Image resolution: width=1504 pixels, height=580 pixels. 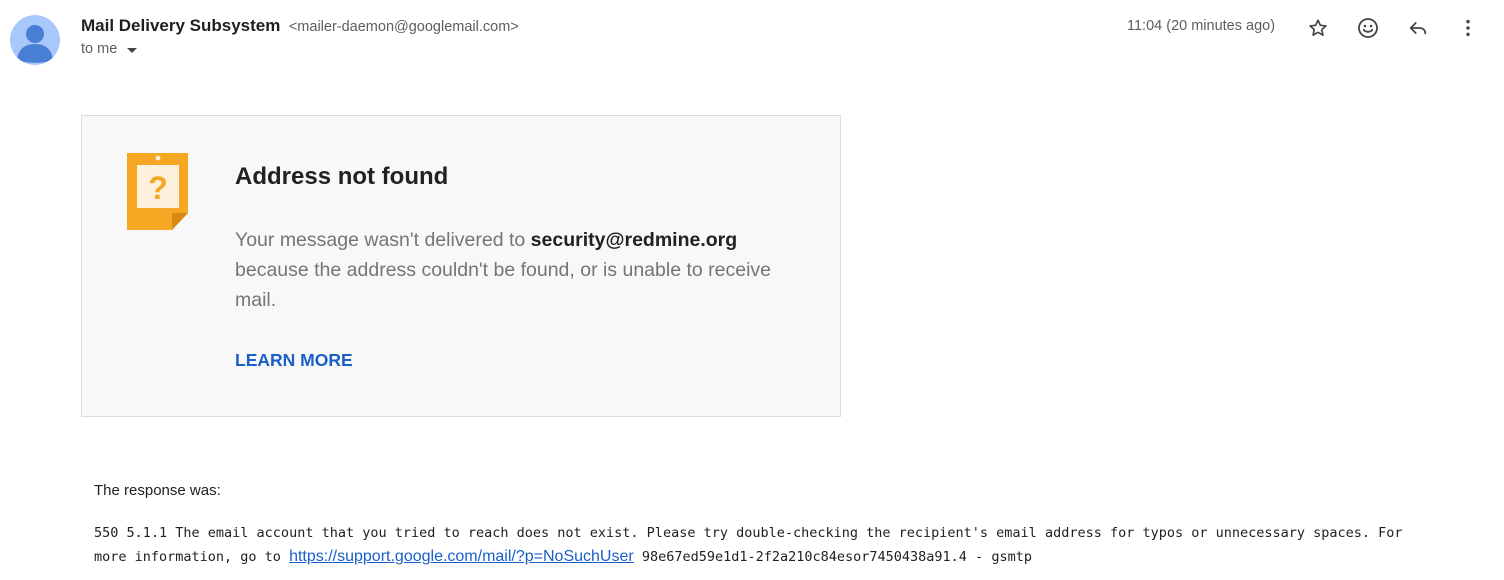 What do you see at coordinates (634, 240) in the screenshot?
I see `failed-recipient-address: security@redmine.org` at bounding box center [634, 240].